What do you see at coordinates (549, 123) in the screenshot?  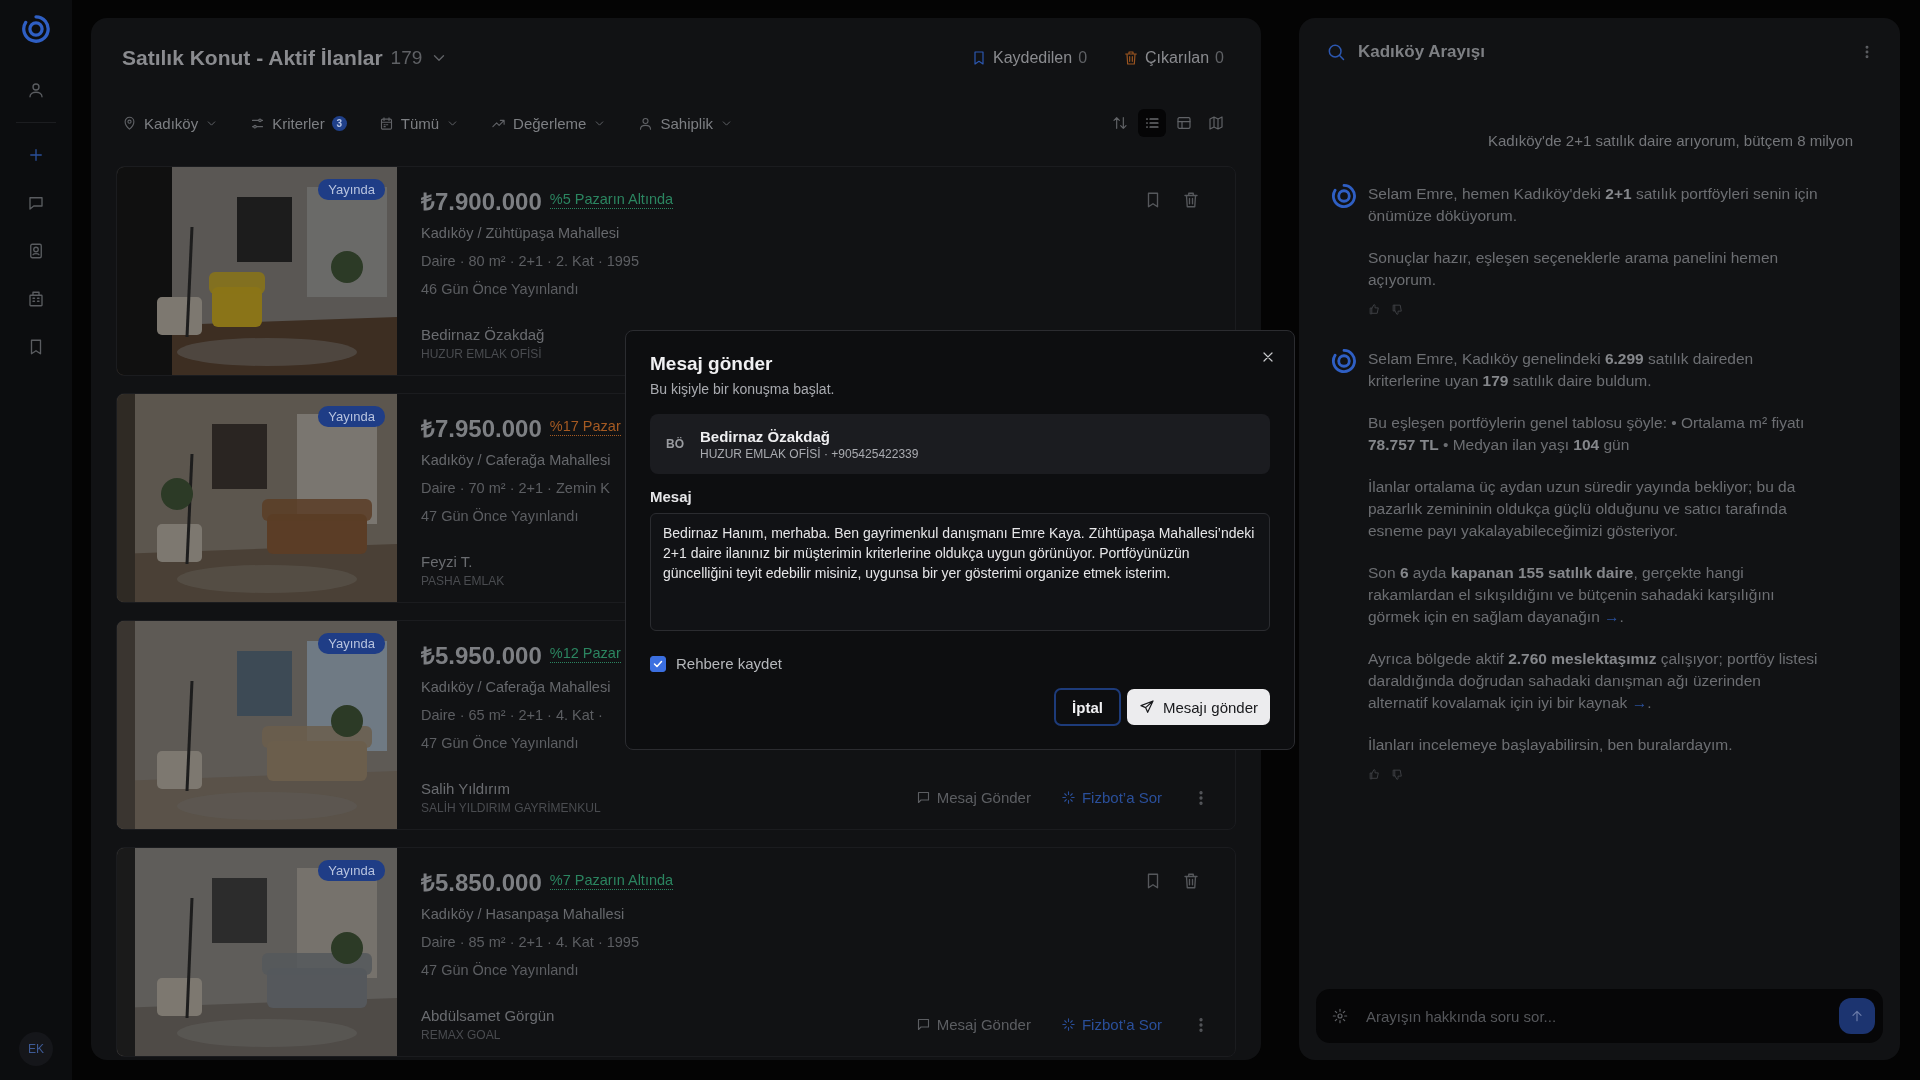 I see `filter-dropdown: Değerleme` at bounding box center [549, 123].